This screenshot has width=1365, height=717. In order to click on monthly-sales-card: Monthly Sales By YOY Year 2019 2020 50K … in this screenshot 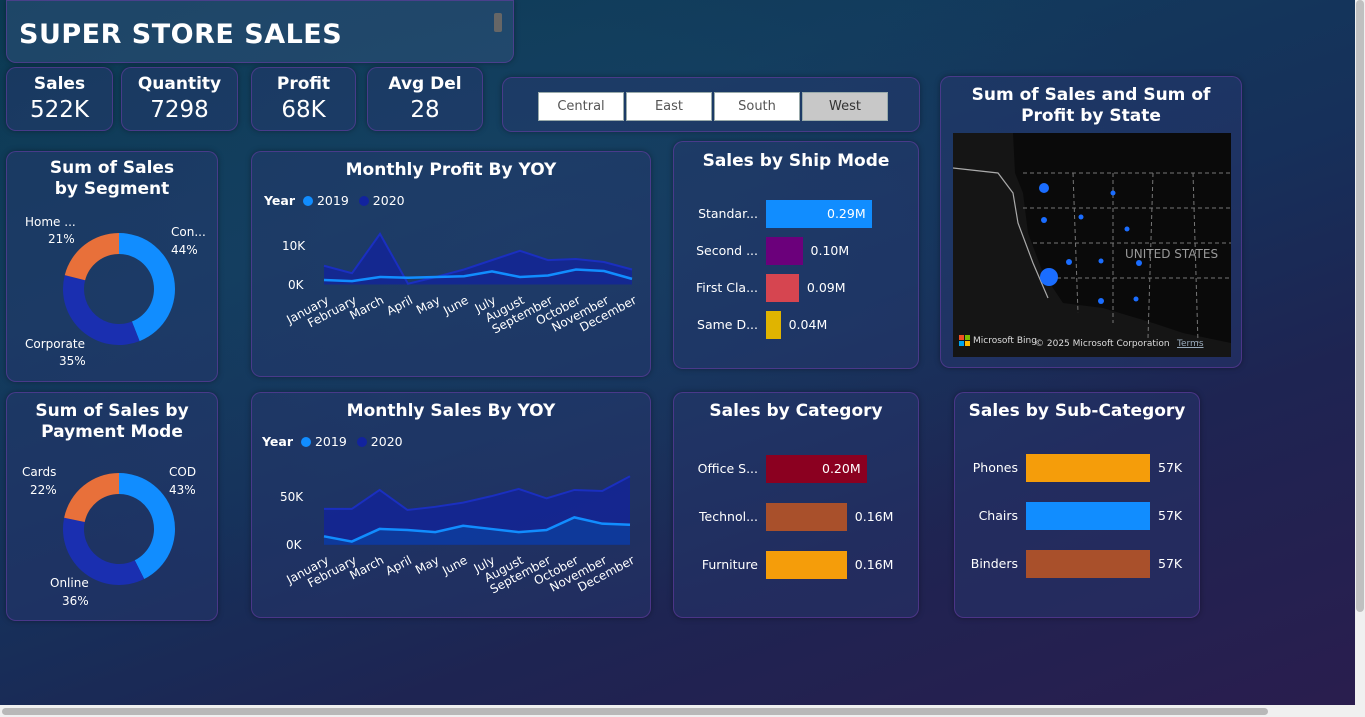, I will do `click(451, 505)`.